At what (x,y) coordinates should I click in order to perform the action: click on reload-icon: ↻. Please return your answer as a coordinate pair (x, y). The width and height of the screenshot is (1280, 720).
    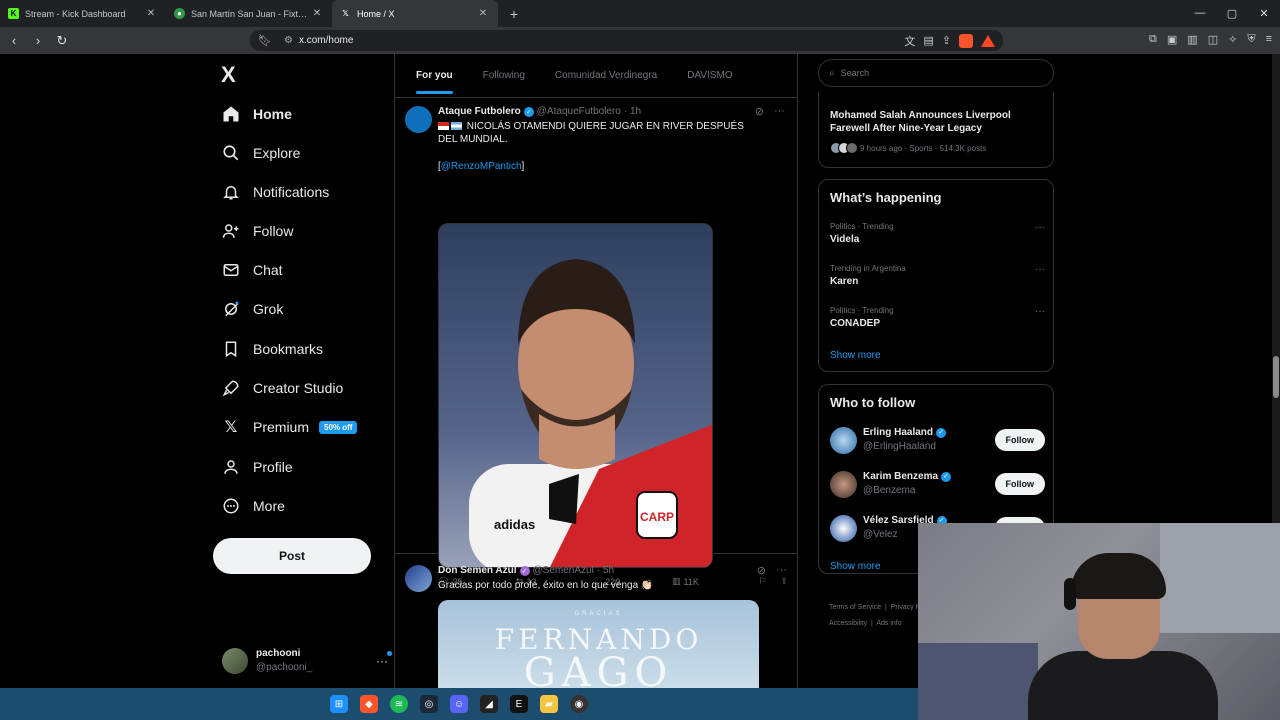
    Looking at the image, I should click on (62, 41).